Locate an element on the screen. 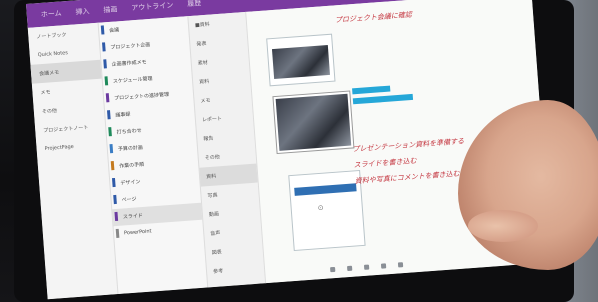  handwritten-note: 資料や写真にコメントを書き込む is located at coordinates (407, 177).